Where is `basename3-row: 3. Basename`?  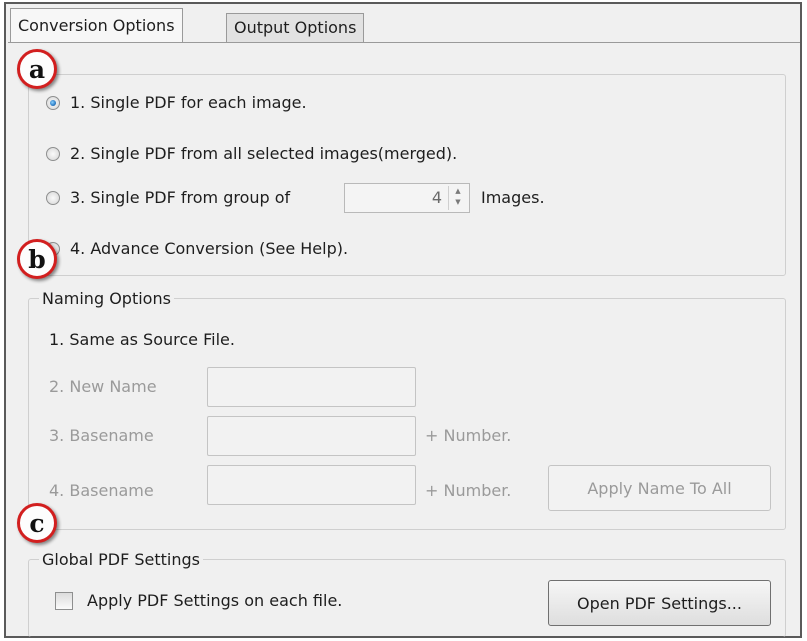 basename3-row: 3. Basename is located at coordinates (101, 436).